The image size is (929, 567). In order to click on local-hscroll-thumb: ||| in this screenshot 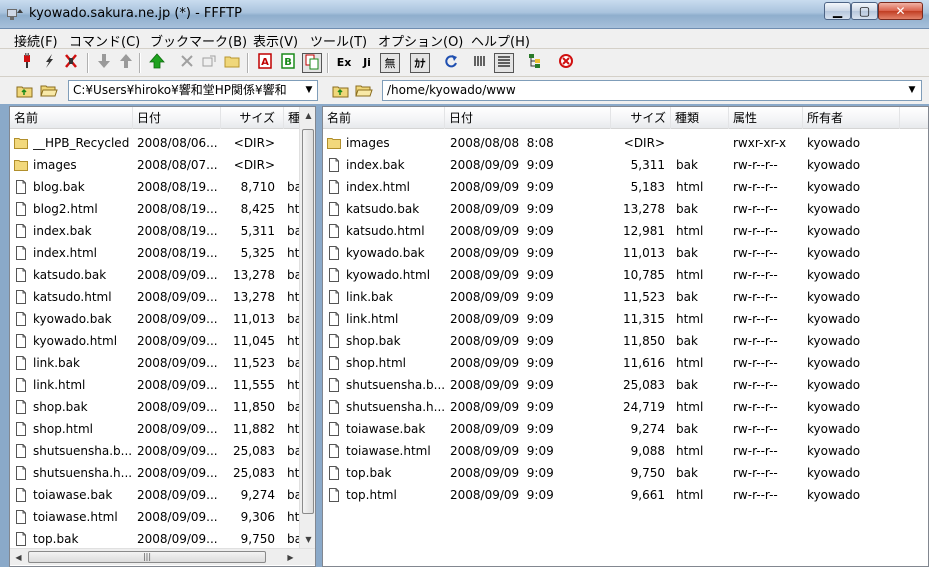, I will do `click(147, 557)`.